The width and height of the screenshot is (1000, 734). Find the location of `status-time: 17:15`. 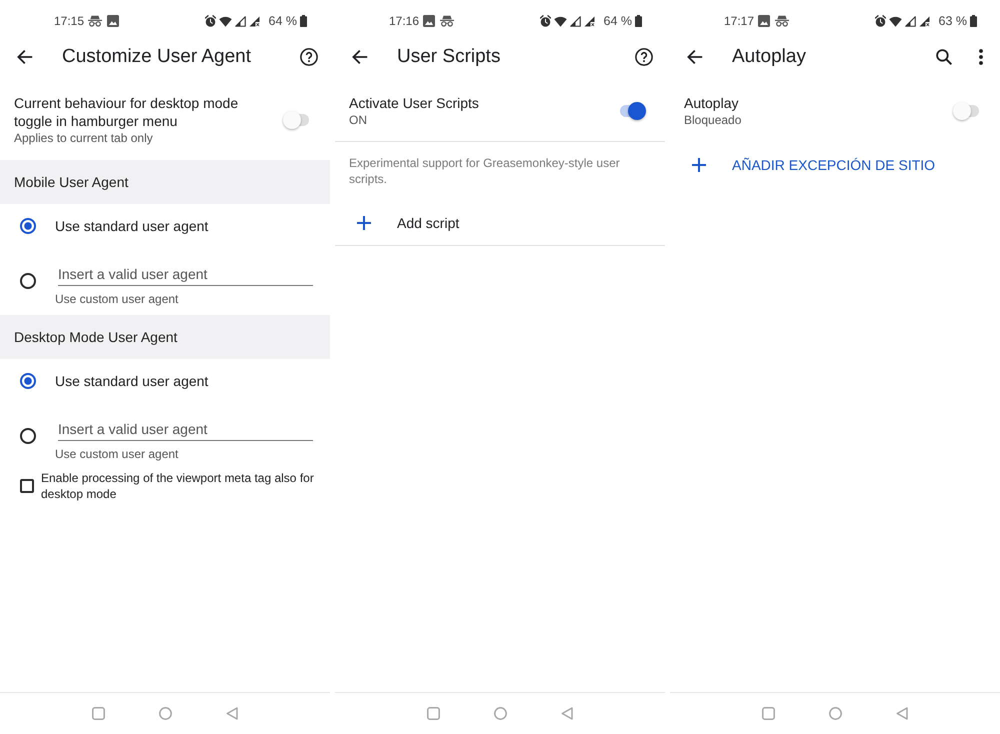

status-time: 17:15 is located at coordinates (69, 21).